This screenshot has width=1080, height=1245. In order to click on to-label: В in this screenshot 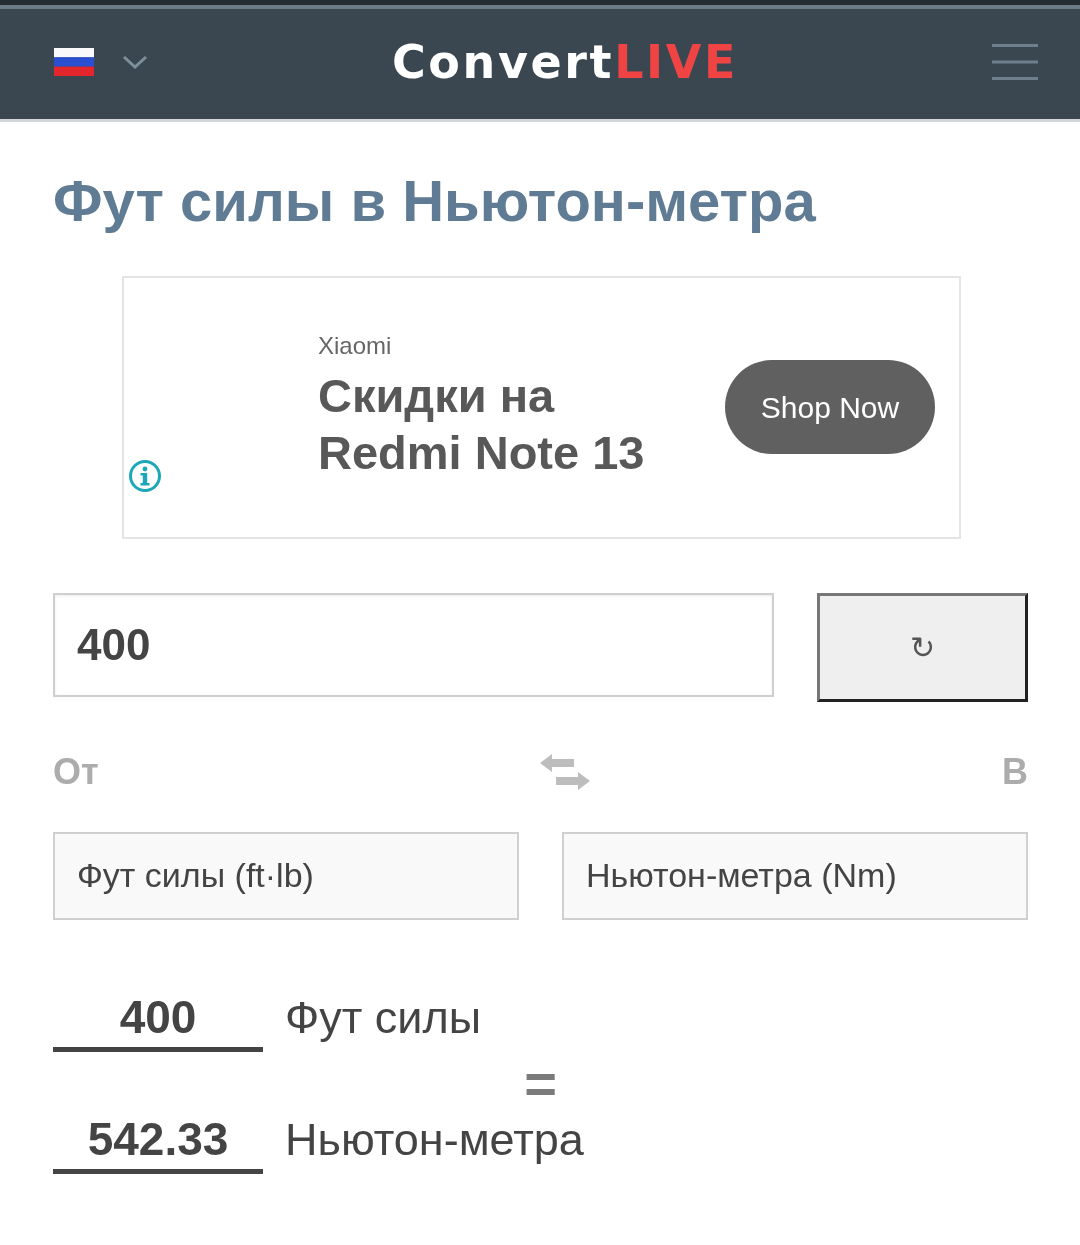, I will do `click(1015, 771)`.